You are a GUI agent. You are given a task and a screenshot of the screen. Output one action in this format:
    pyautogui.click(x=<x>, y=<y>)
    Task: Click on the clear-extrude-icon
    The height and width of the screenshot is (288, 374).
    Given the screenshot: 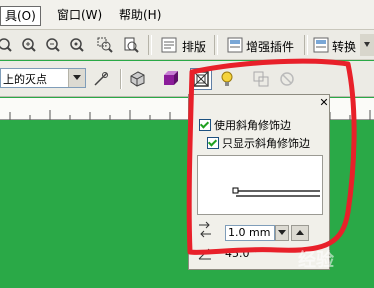 What is the action you would take?
    pyautogui.click(x=287, y=79)
    